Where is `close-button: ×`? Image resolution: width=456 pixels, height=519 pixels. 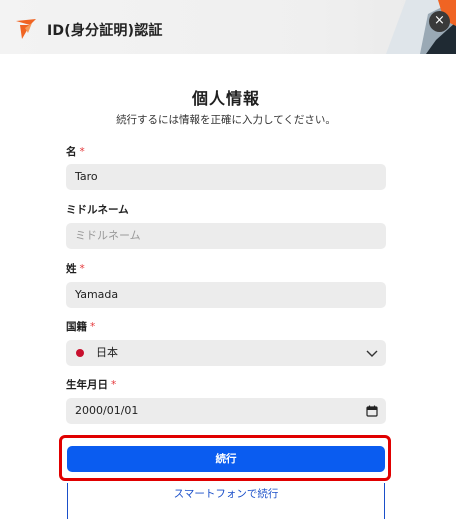 close-button: × is located at coordinates (439, 21).